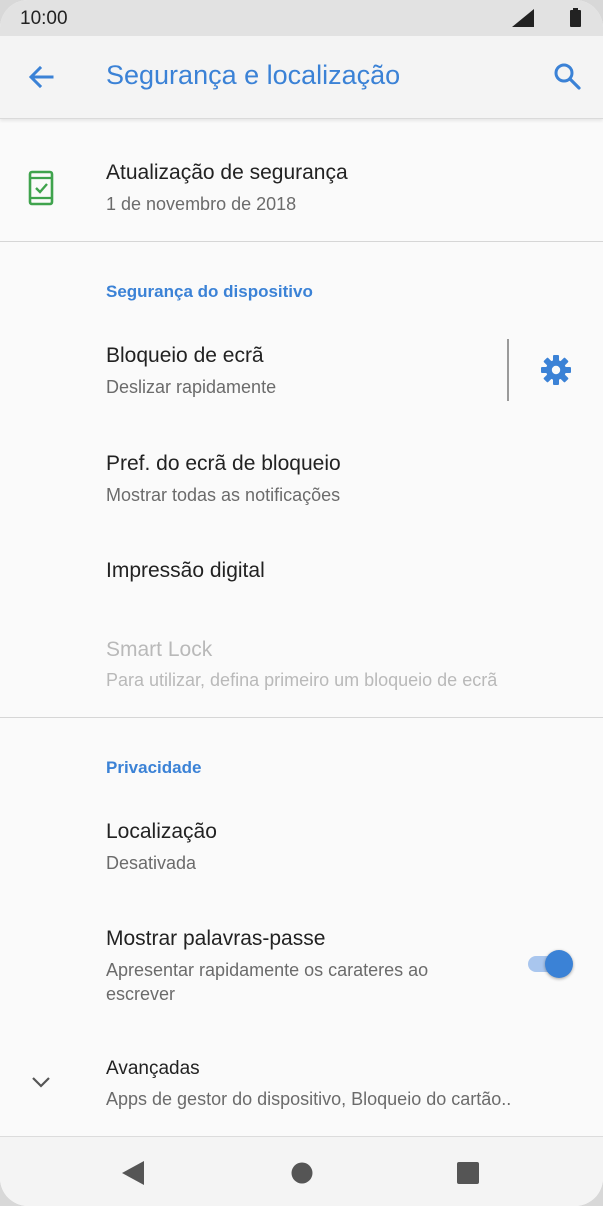 The image size is (603, 1206). I want to click on chevron-down-icon, so click(41, 1082).